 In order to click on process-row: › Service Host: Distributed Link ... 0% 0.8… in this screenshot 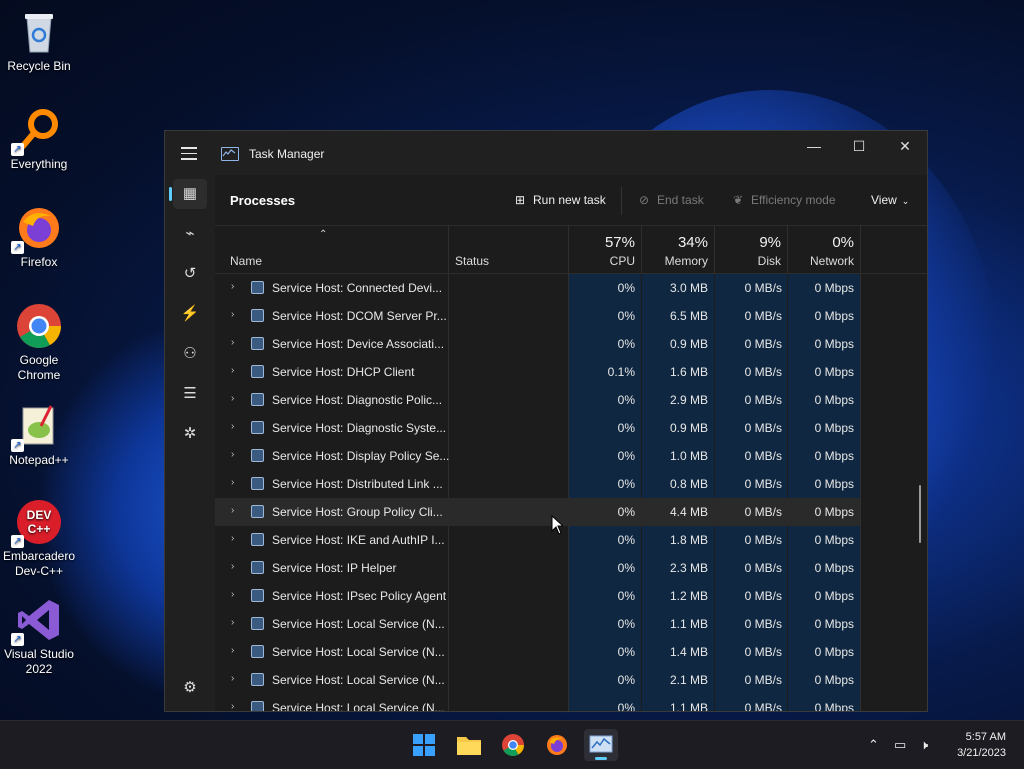, I will do `click(537, 484)`.